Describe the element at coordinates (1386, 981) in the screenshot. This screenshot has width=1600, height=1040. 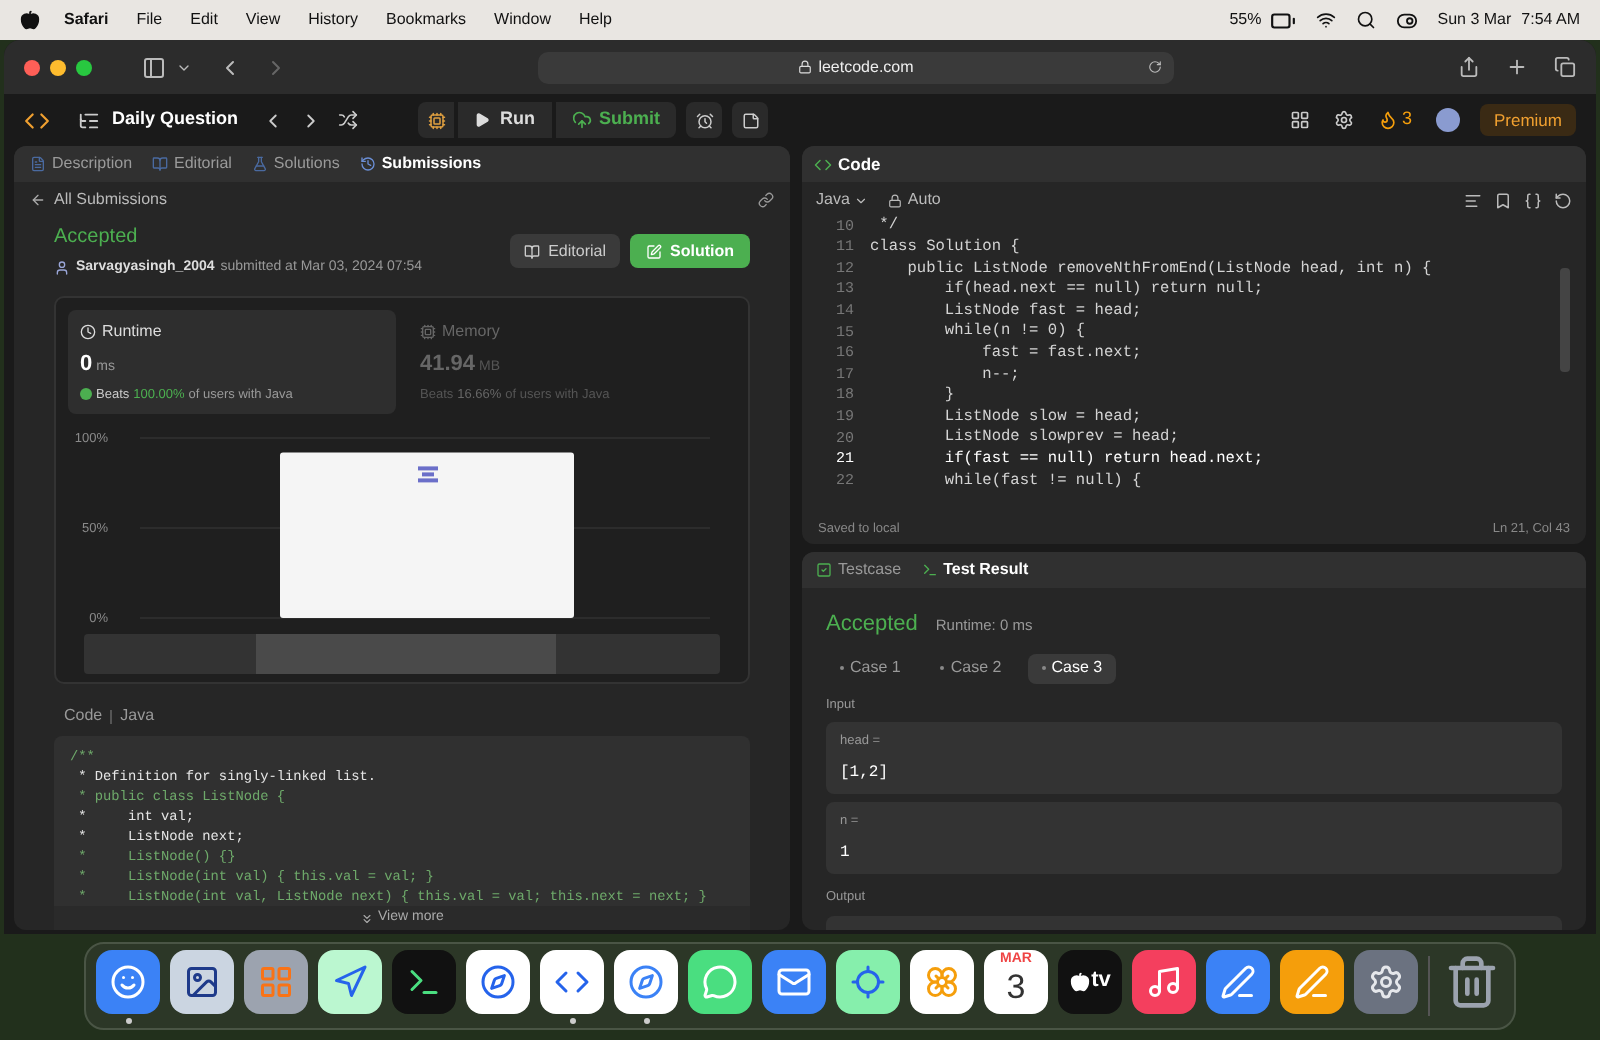
I see `gear-icon` at that location.